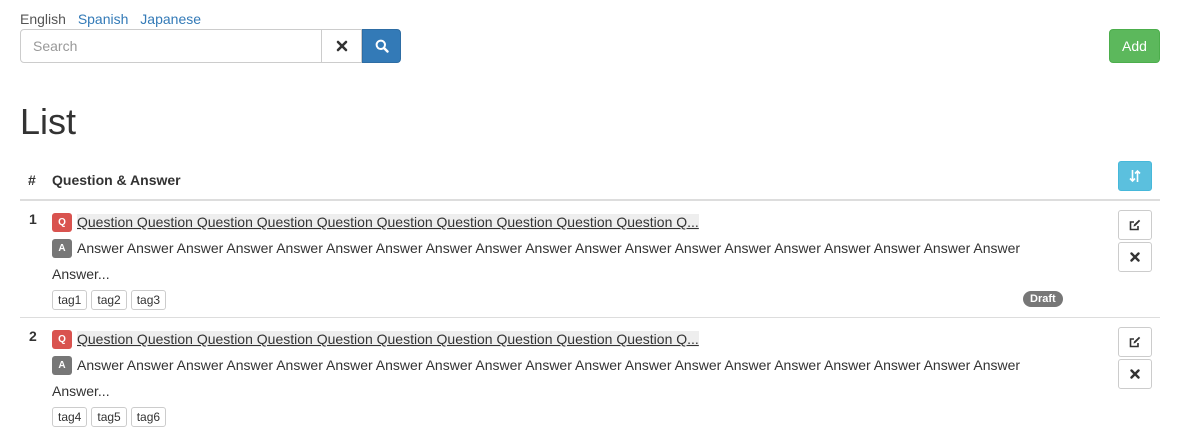 Image resolution: width=1183 pixels, height=446 pixels. What do you see at coordinates (148, 417) in the screenshot?
I see `tag: tag6` at bounding box center [148, 417].